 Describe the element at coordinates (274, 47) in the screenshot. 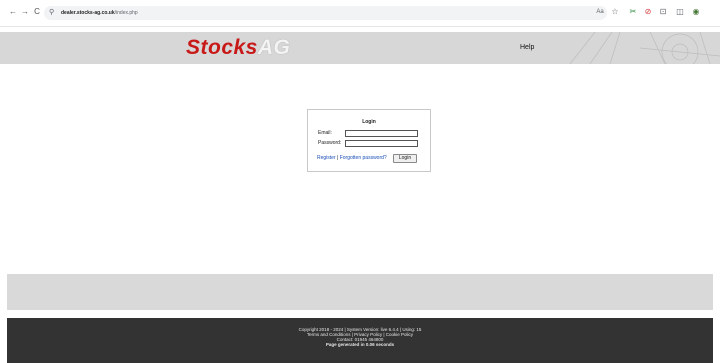

I see `logo-text-ag: AG` at that location.